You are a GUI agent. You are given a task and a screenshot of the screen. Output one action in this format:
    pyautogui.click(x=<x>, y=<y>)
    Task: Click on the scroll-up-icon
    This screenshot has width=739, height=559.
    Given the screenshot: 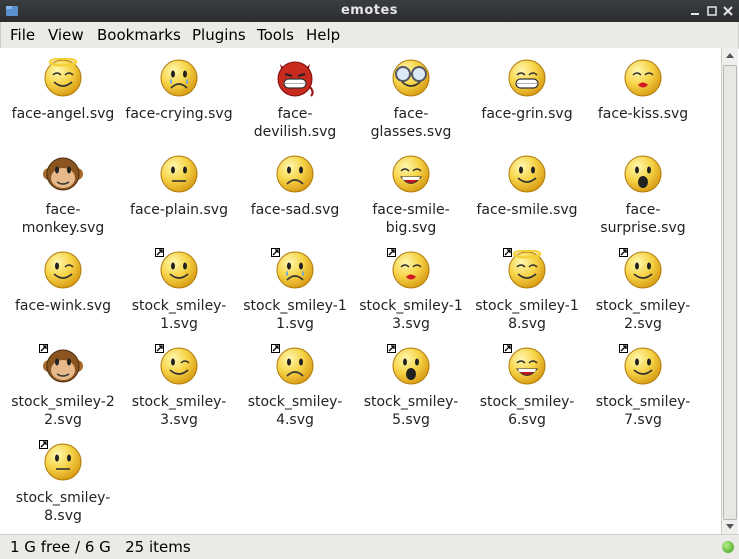 What is the action you would take?
    pyautogui.click(x=730, y=56)
    